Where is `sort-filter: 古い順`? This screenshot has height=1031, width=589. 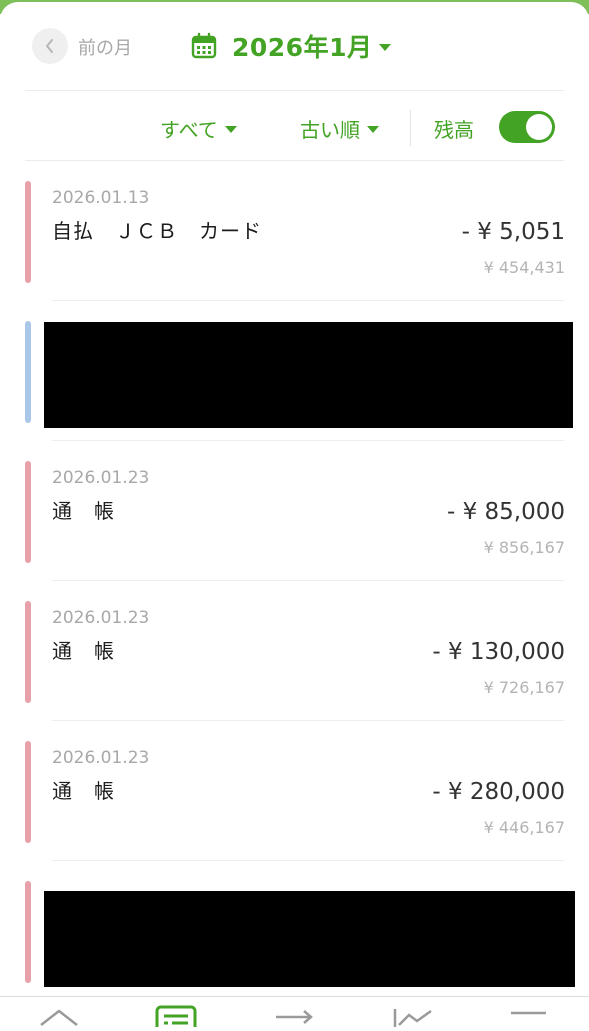
sort-filter: 古い順 is located at coordinates (339, 128).